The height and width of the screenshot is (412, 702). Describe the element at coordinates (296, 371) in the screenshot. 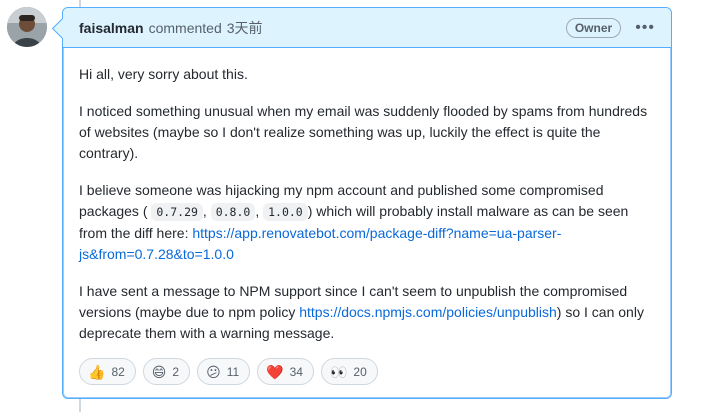

I see `reaction-count: 34` at that location.